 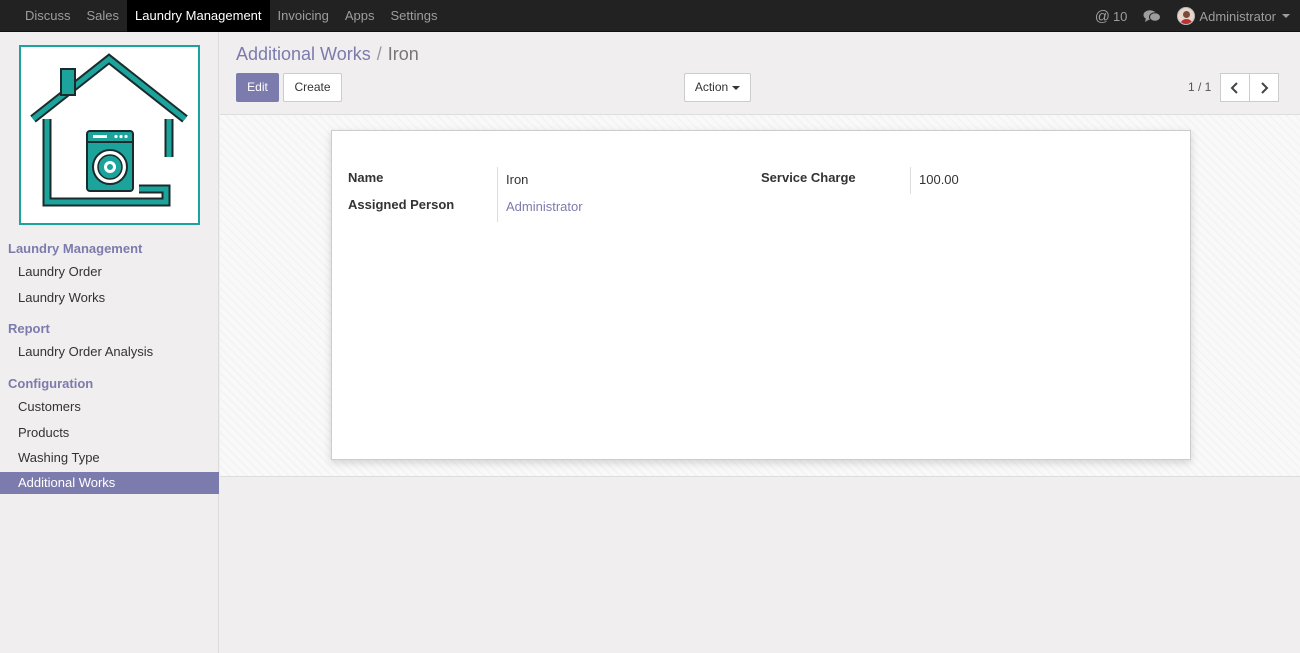 What do you see at coordinates (109, 483) in the screenshot?
I see `sidebar-item-additional-works: Additional Works` at bounding box center [109, 483].